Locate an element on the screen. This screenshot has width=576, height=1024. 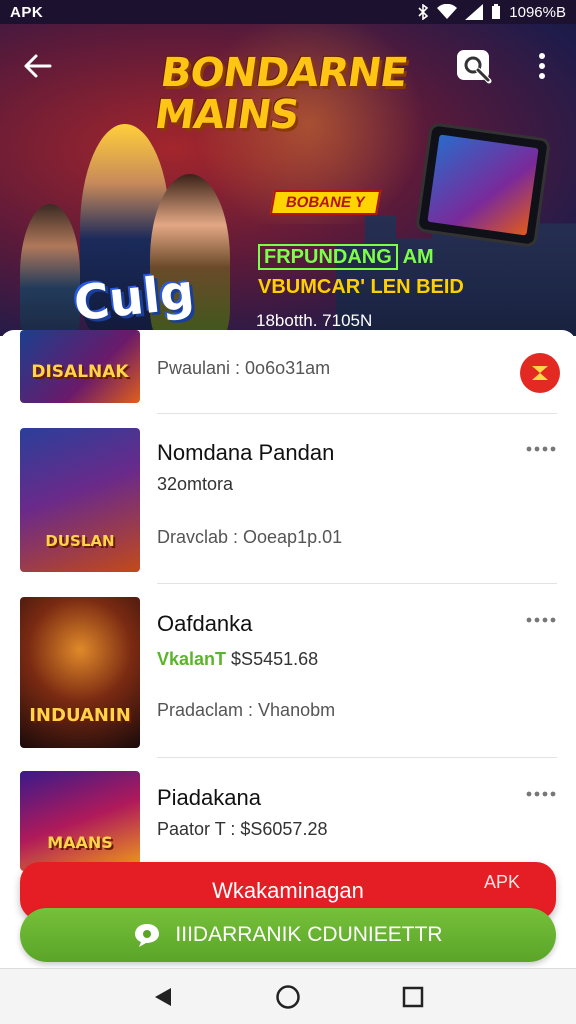
tablet-screen is located at coordinates (483, 185).